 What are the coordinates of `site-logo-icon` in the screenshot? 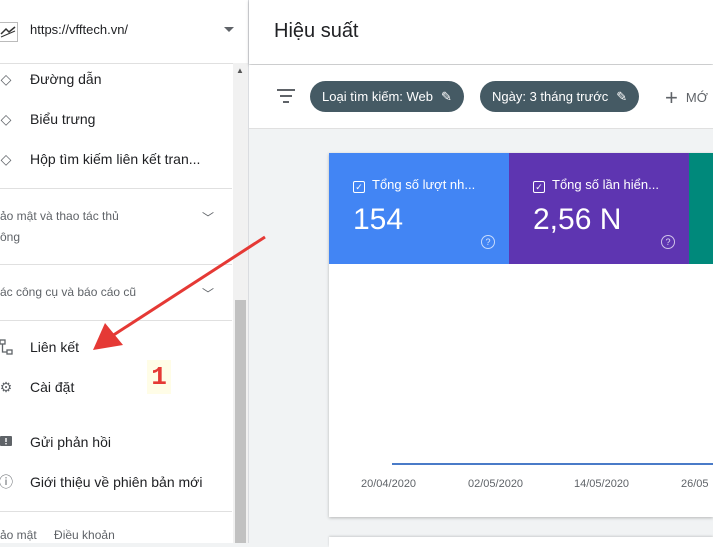 It's located at (9, 32).